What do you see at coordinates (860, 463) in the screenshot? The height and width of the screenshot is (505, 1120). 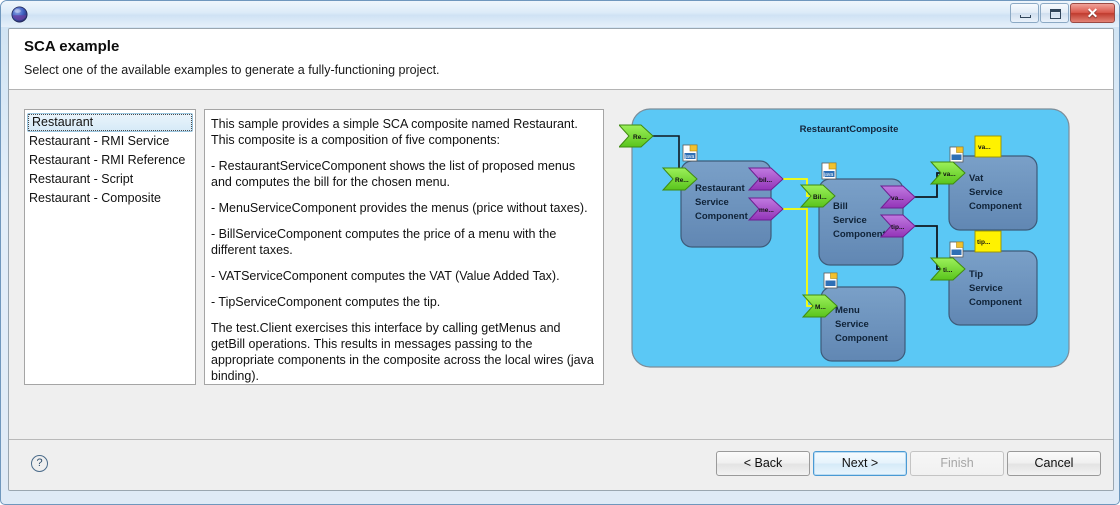 I see `next-button: Next >` at bounding box center [860, 463].